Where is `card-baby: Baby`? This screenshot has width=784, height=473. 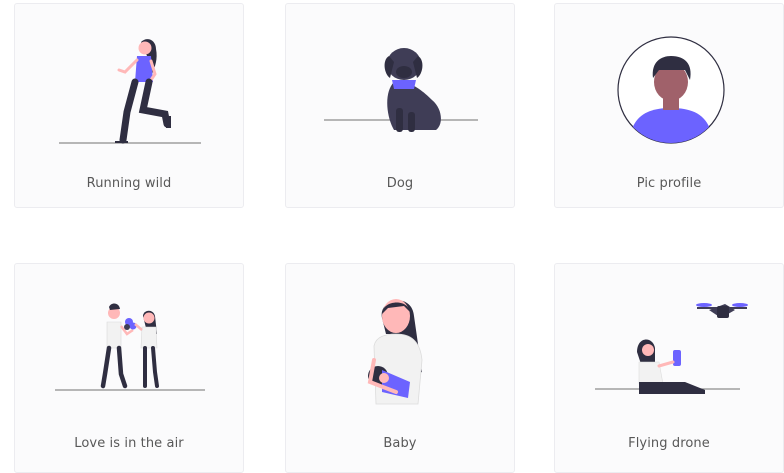 card-baby: Baby is located at coordinates (400, 368).